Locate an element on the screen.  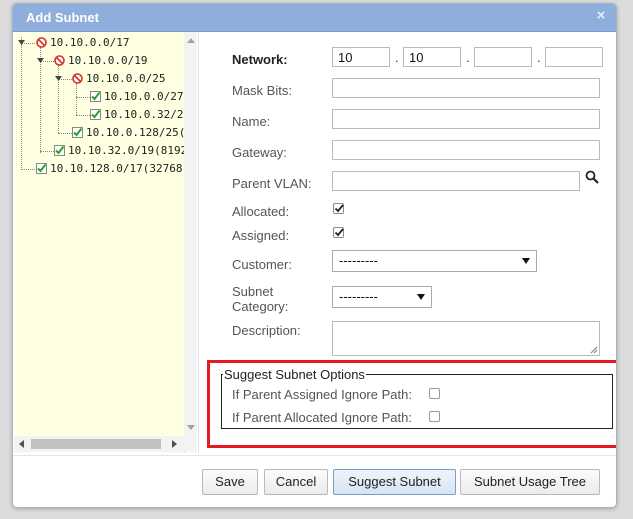
tree-node: 10.10.0.0/17 is located at coordinates (82, 44).